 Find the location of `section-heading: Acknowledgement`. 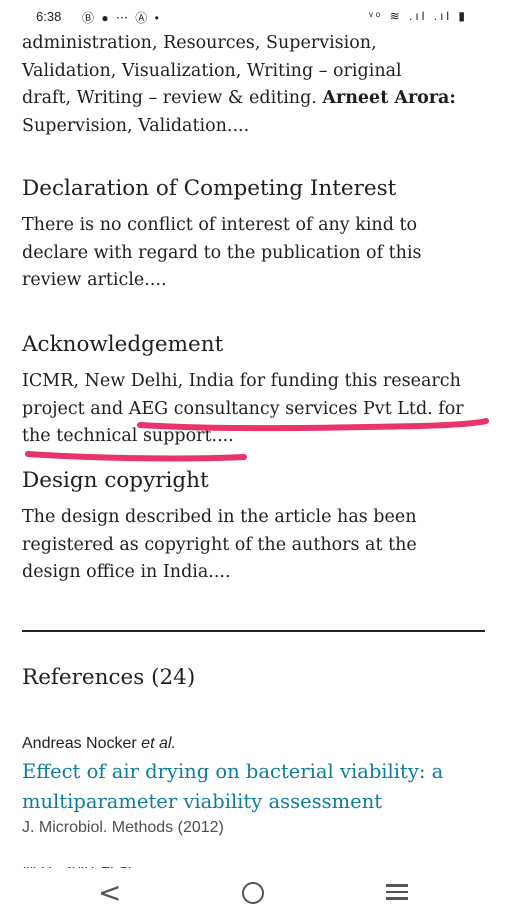

section-heading: Acknowledgement is located at coordinates (123, 344).